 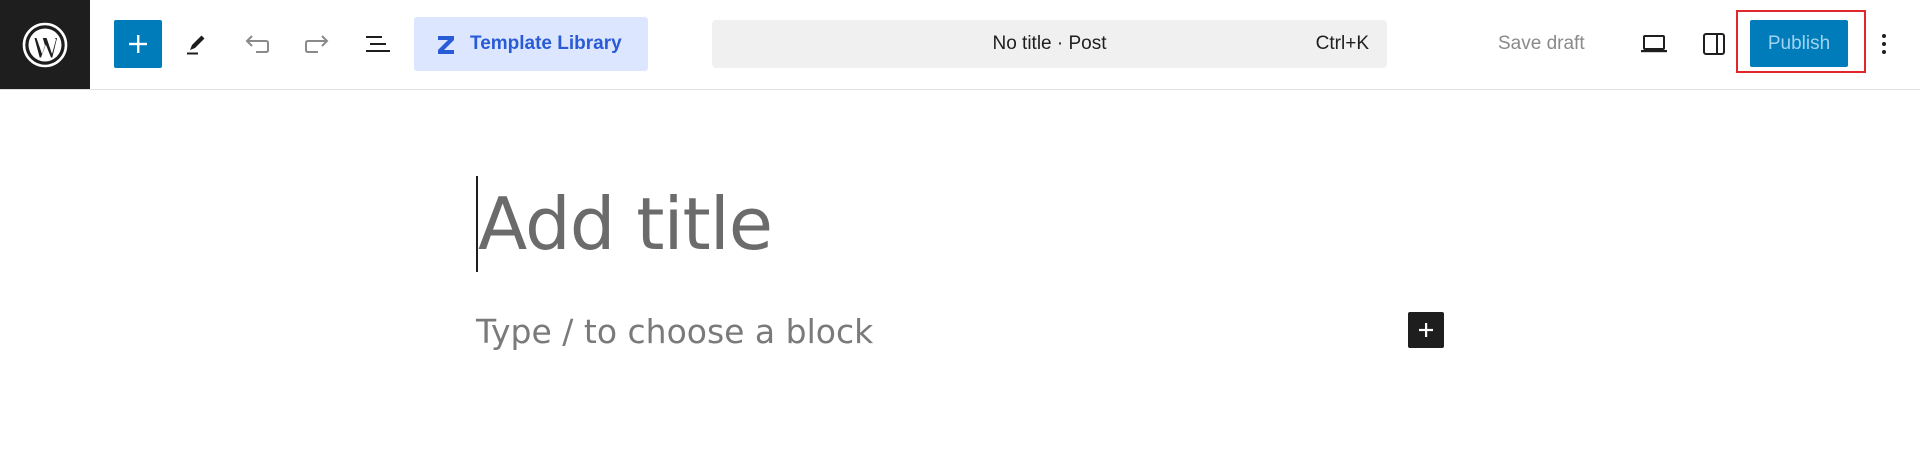 I want to click on redo-button, so click(x=317, y=44).